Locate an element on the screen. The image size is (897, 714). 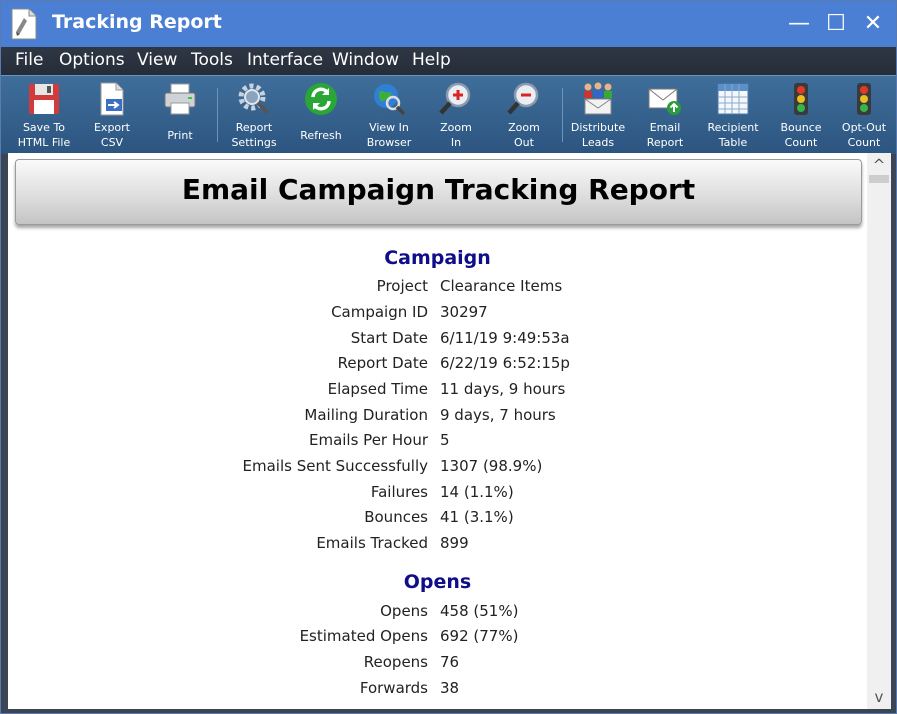
row-value: 692 (77%) is located at coordinates (479, 636).